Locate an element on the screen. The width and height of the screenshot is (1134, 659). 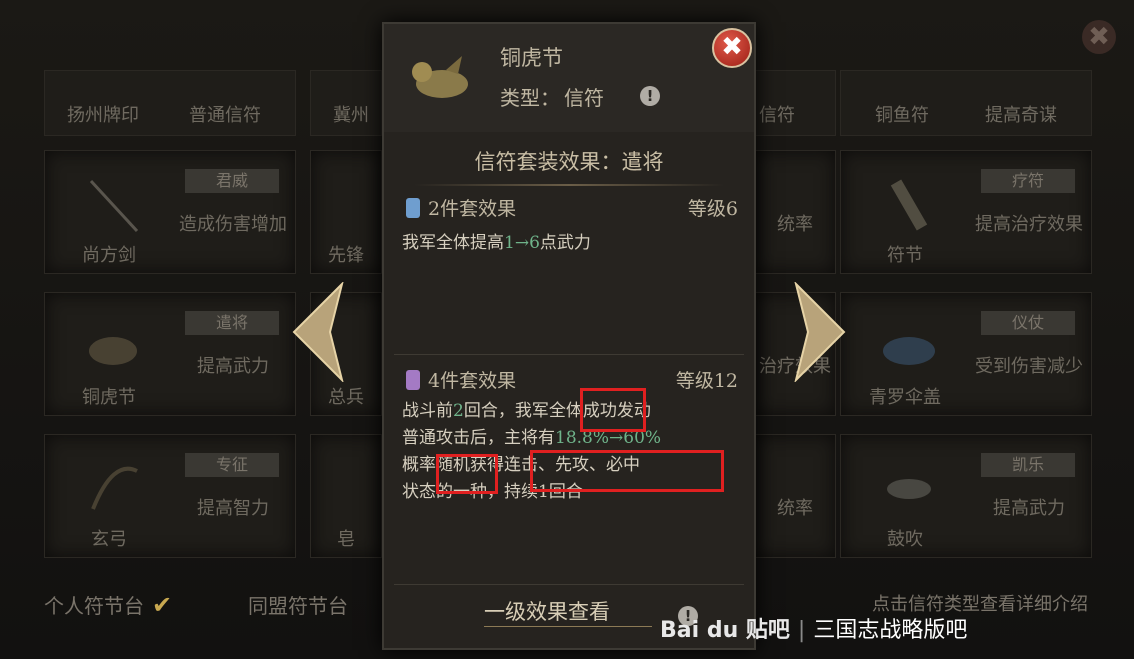
next-arrow-icon is located at coordinates (820, 332).